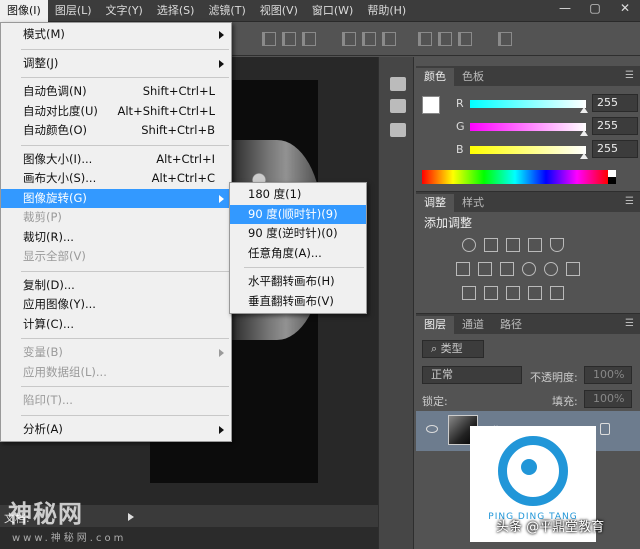 This screenshot has height=549, width=640. Describe the element at coordinates (529, 269) in the screenshot. I see `photo-filter-icon` at that location.